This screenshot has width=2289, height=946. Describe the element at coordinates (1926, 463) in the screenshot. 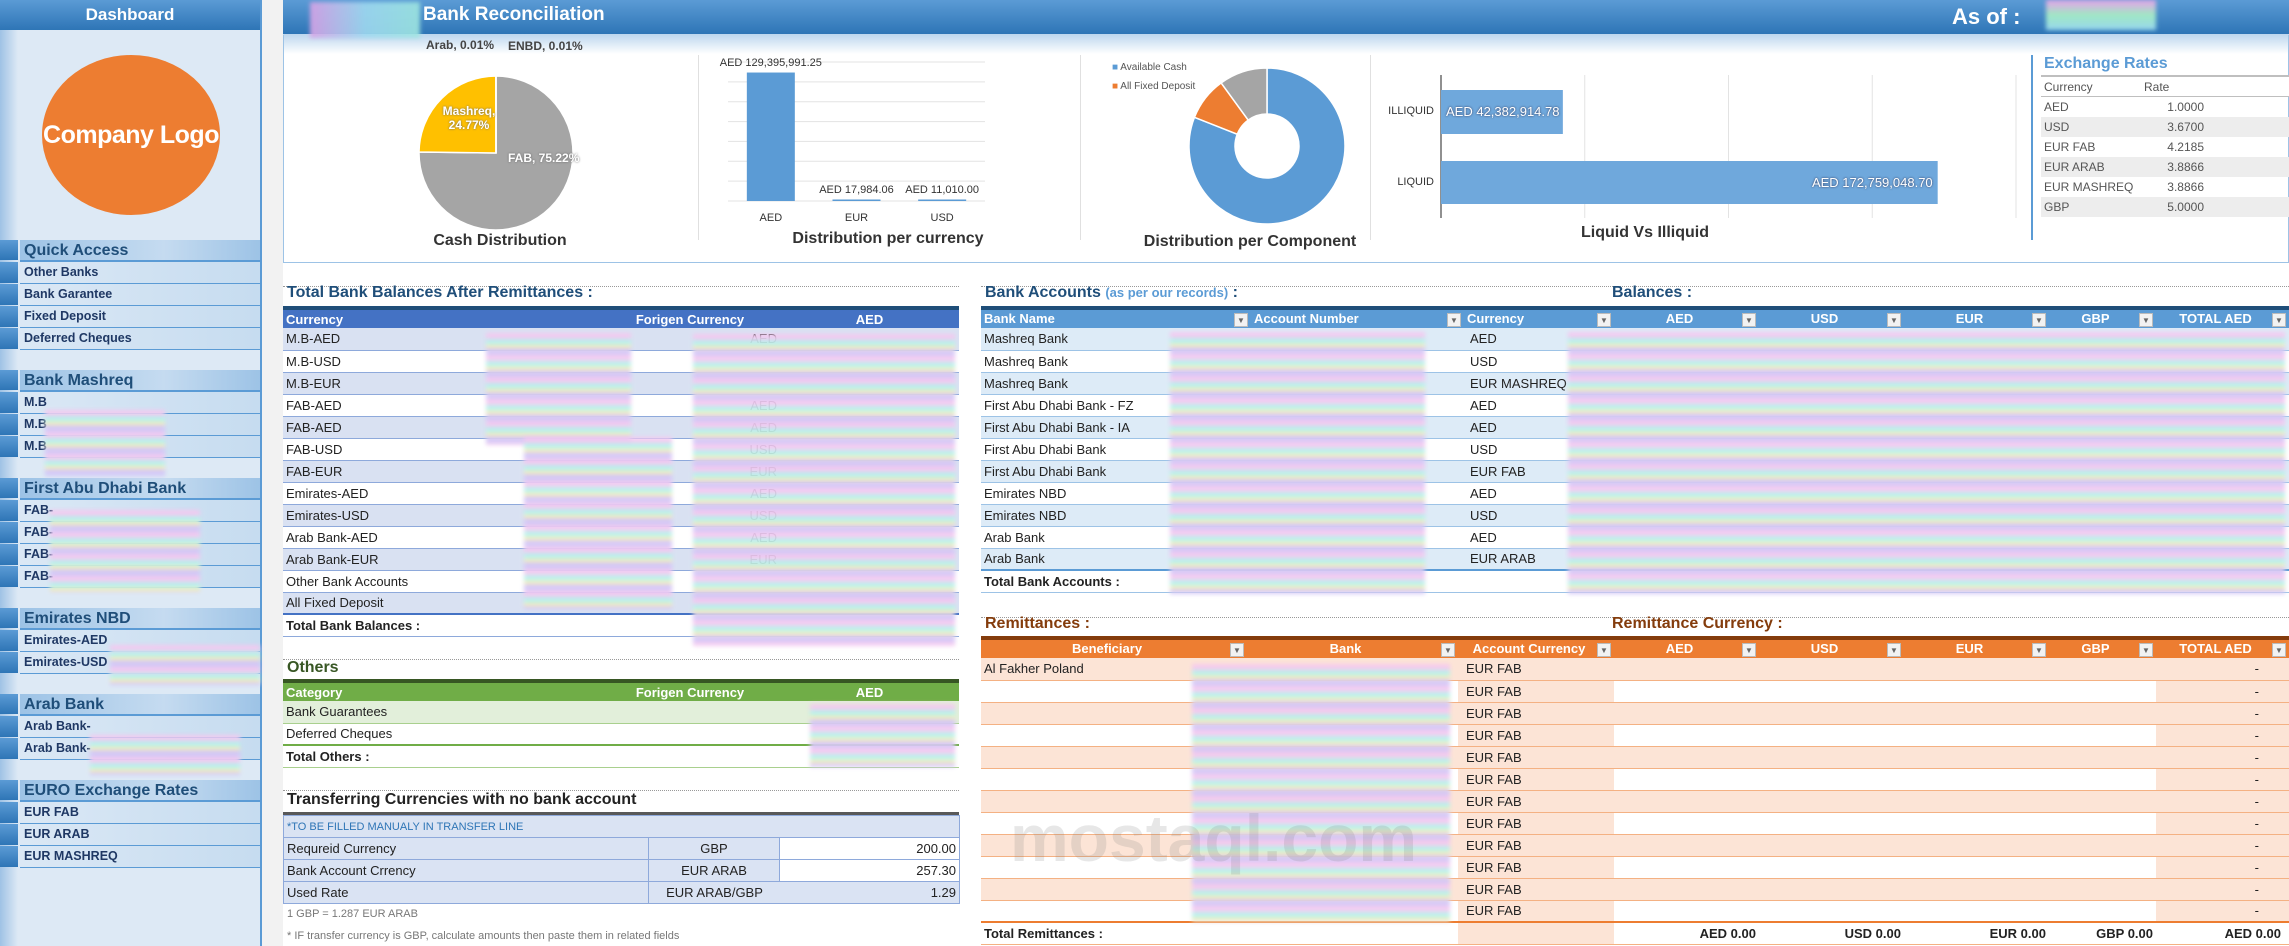

I see `redacted-balances` at that location.